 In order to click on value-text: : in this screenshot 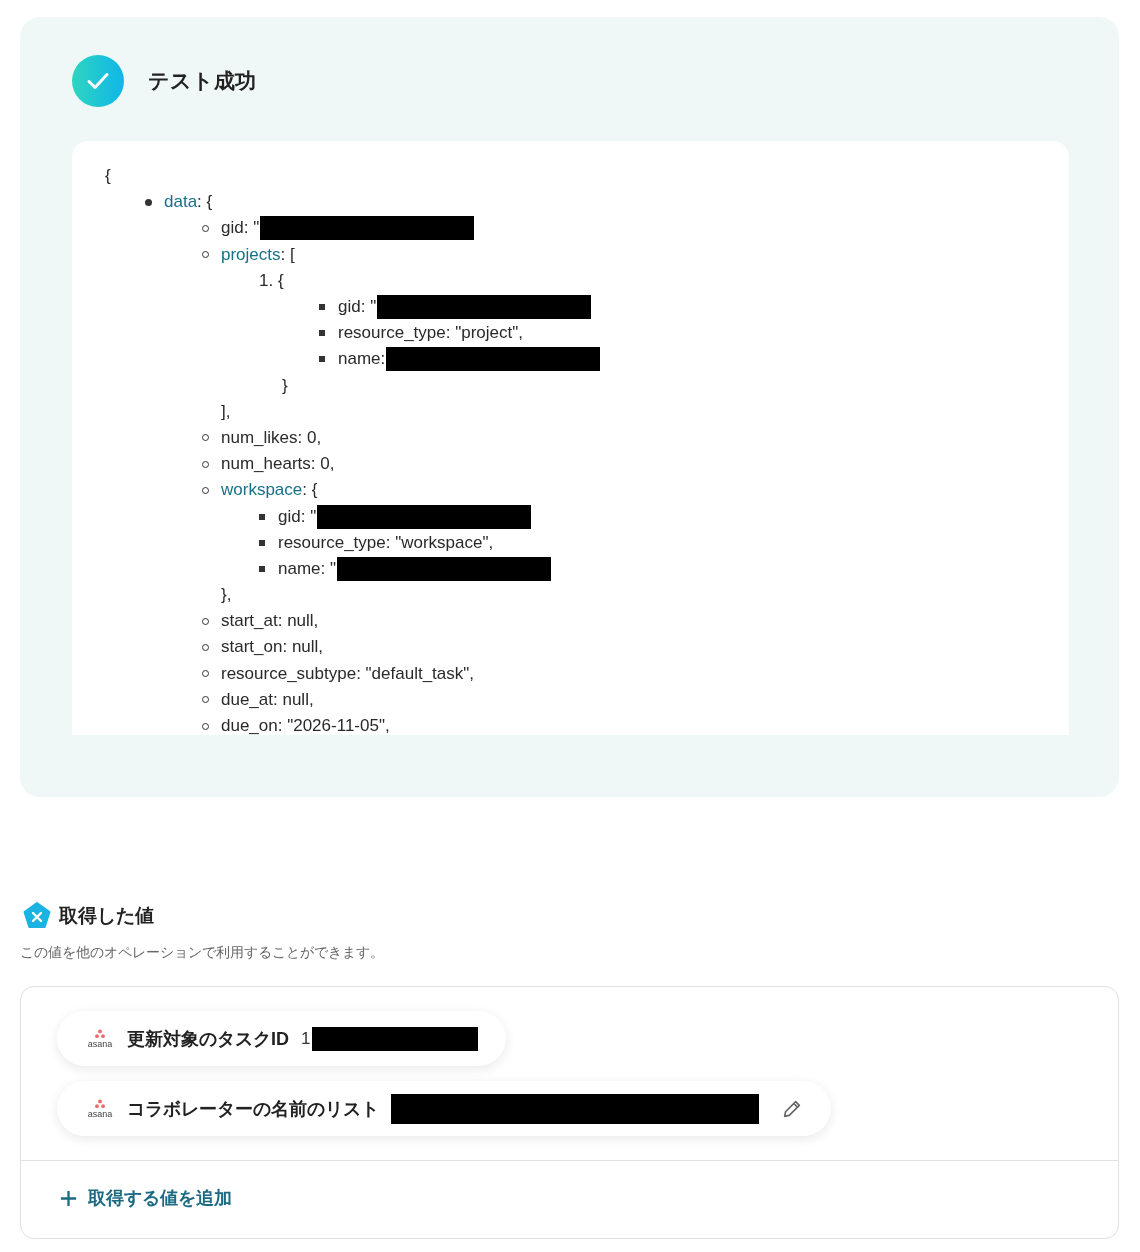, I will do `click(383, 359)`.